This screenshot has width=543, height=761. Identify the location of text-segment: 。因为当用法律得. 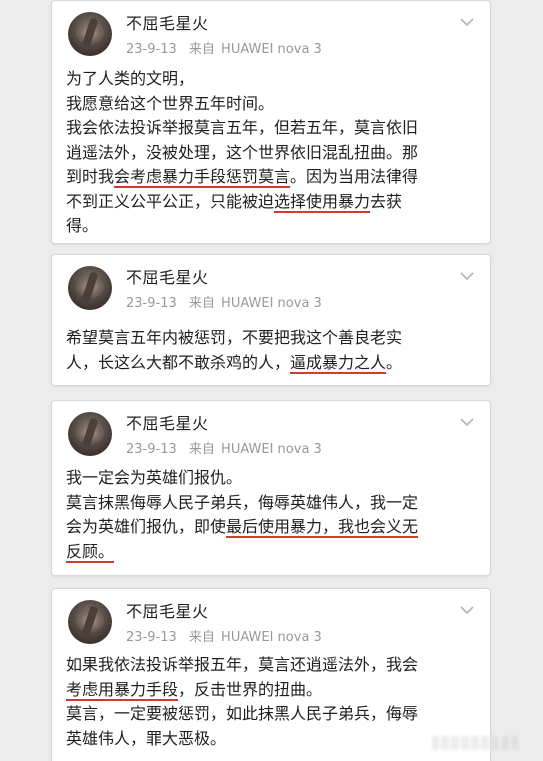
(354, 176).